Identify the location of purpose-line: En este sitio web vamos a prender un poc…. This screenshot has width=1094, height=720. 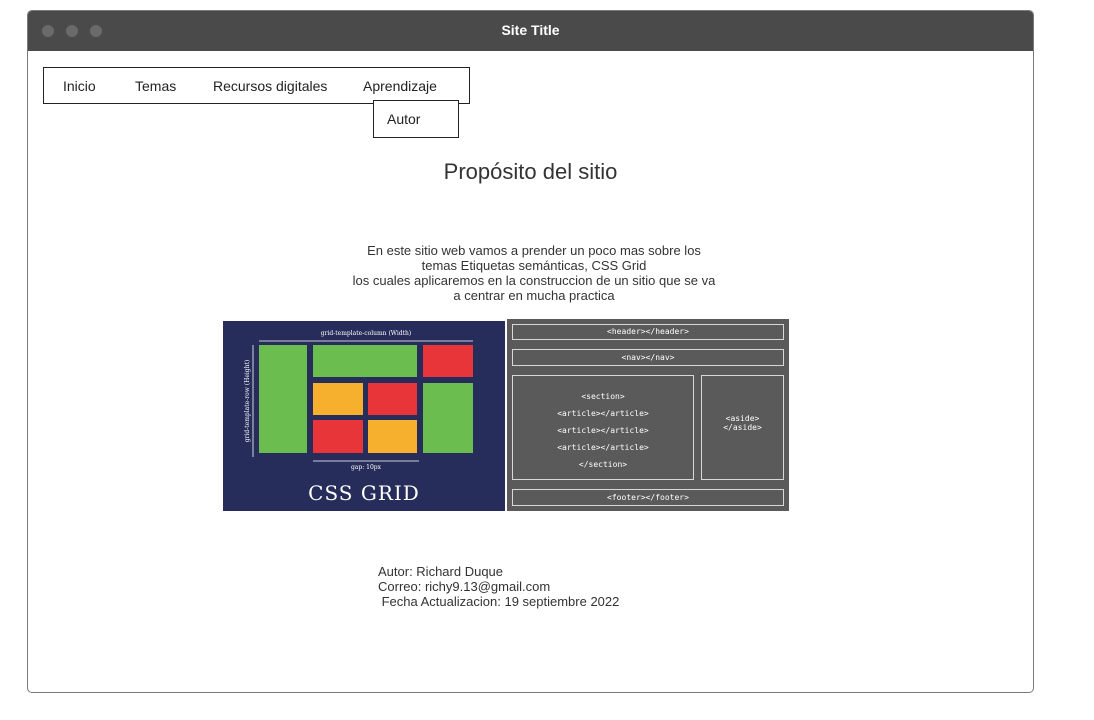
(534, 250).